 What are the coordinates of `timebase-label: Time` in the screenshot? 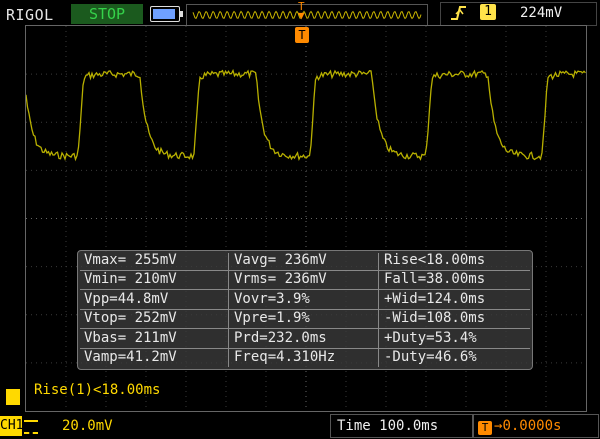 It's located at (354, 426).